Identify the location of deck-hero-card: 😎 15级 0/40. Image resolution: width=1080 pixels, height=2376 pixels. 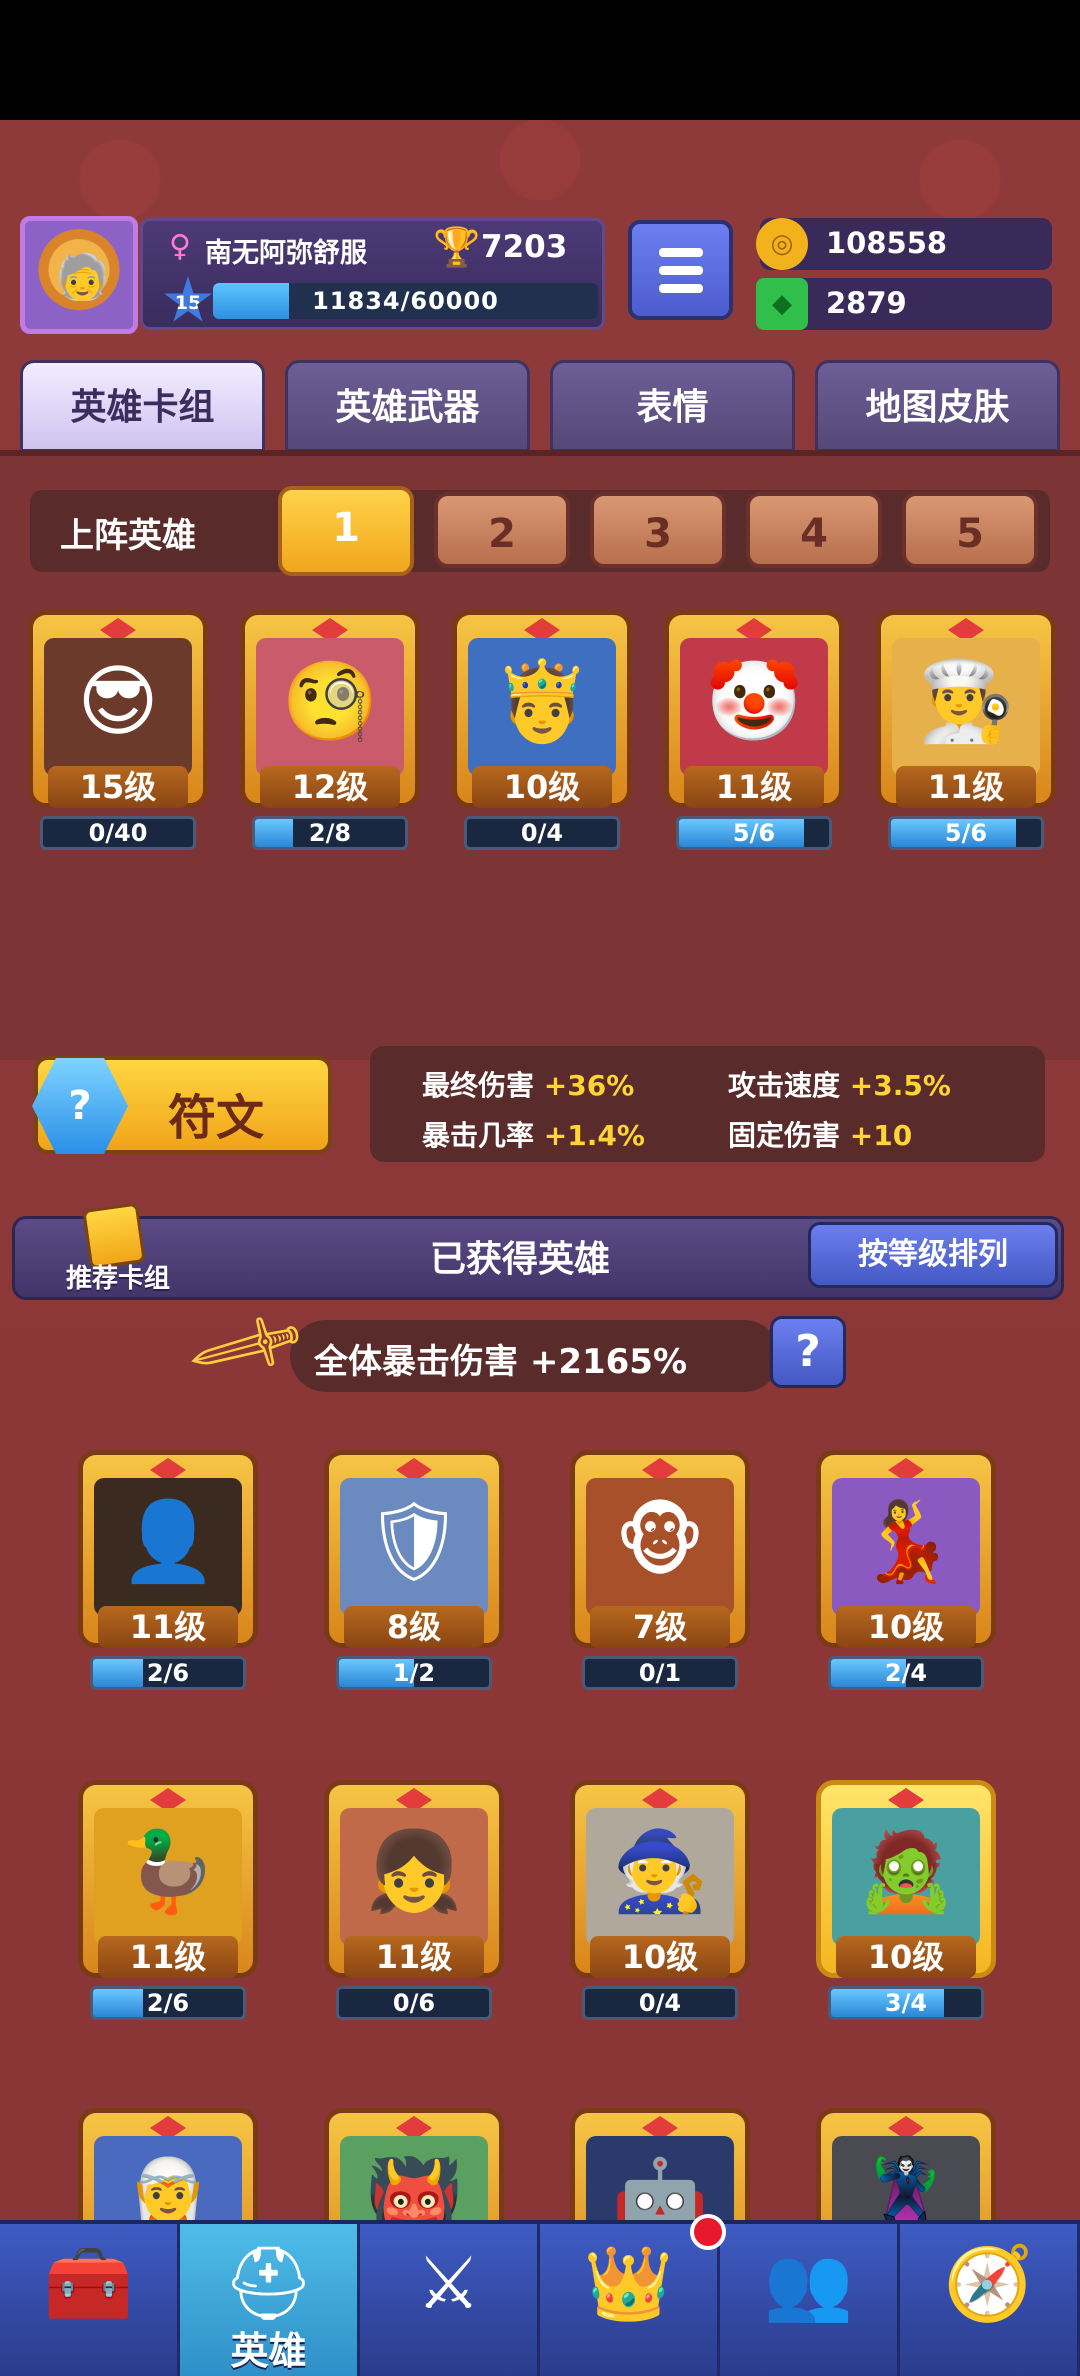
(118, 730).